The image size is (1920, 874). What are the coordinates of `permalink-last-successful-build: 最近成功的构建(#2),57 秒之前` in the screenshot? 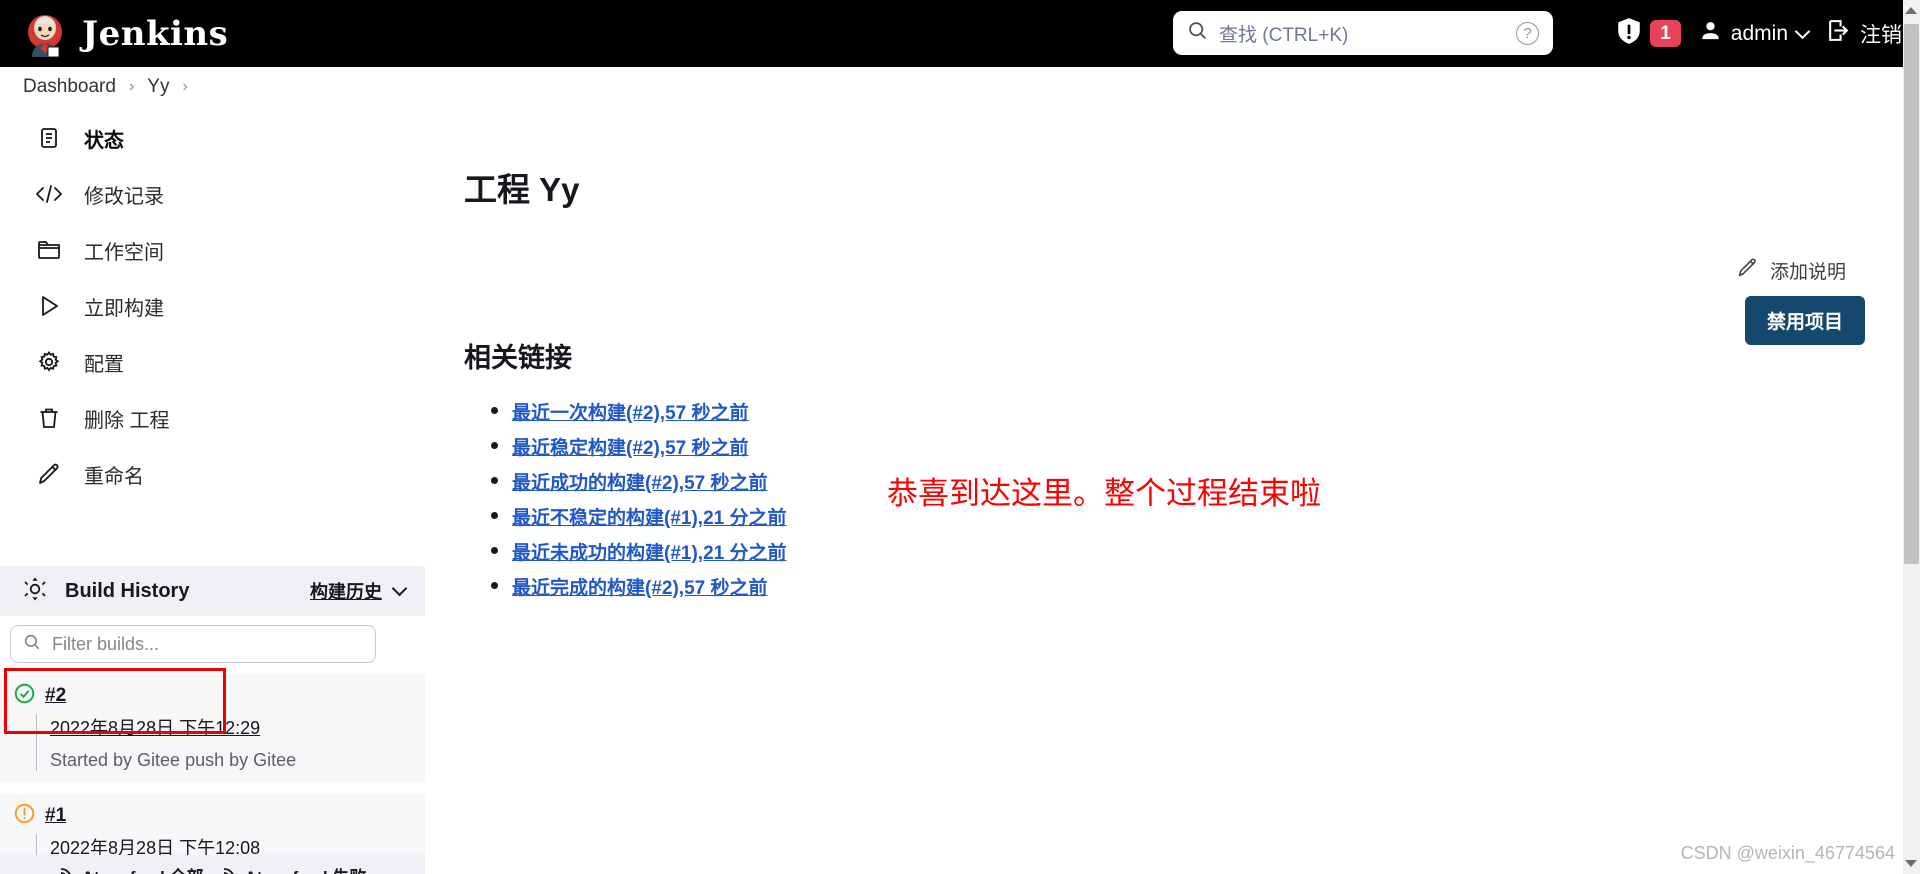 It's located at (639, 483).